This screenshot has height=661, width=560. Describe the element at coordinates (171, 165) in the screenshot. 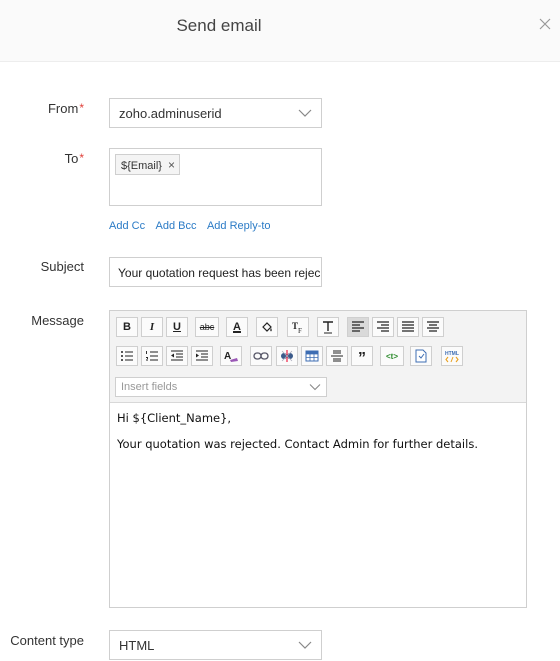

I see `chip-remove-icon: ×` at that location.